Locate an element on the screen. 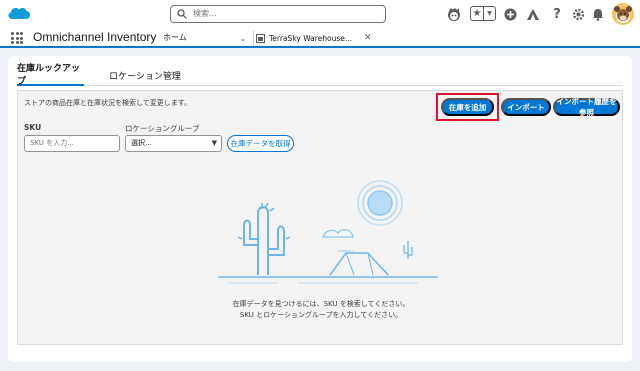 Image resolution: width=640 pixels, height=371 pixels. page-tabs: 在庫ルックアップ ロケーション管理 is located at coordinates (320, 75).